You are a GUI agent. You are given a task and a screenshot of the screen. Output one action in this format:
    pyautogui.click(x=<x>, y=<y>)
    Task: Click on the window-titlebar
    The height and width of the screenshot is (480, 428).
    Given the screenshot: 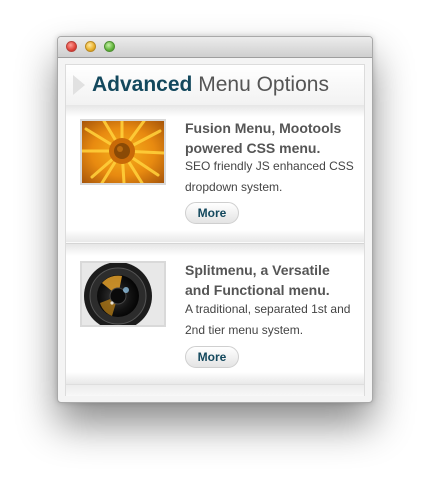 What is the action you would take?
    pyautogui.click(x=215, y=47)
    